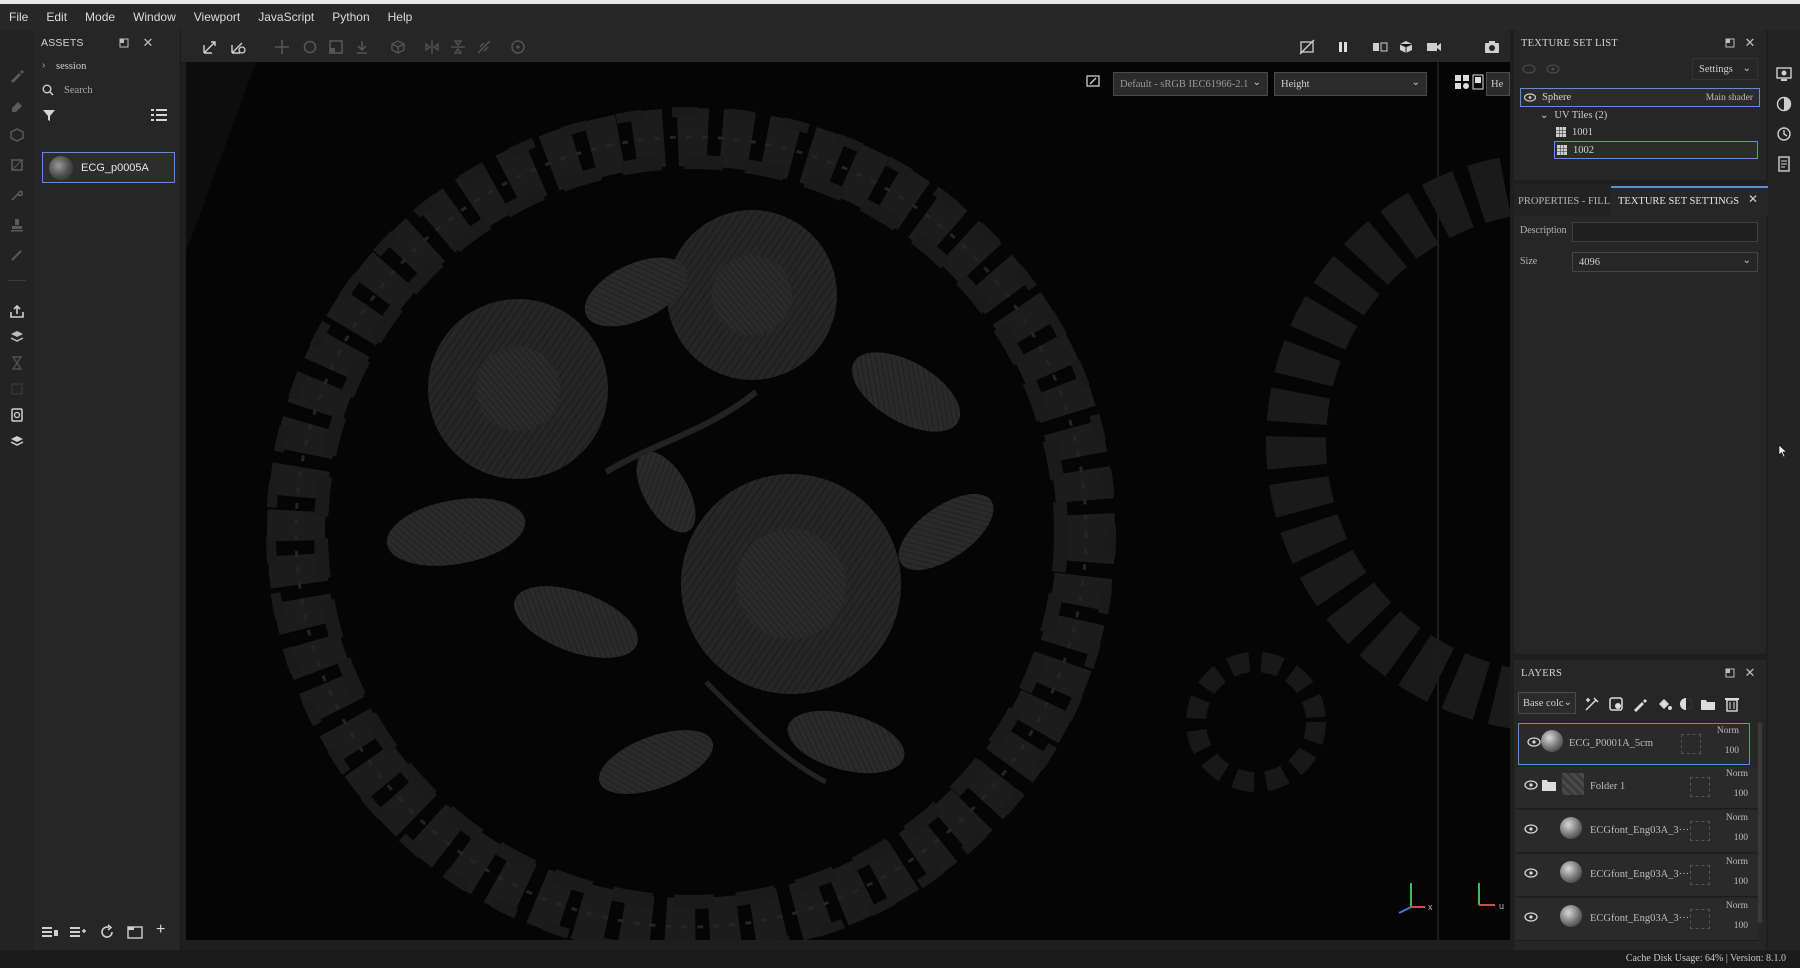 The width and height of the screenshot is (1800, 968). Describe the element at coordinates (1686, 704) in the screenshot. I see `add-smart-material-icon` at that location.